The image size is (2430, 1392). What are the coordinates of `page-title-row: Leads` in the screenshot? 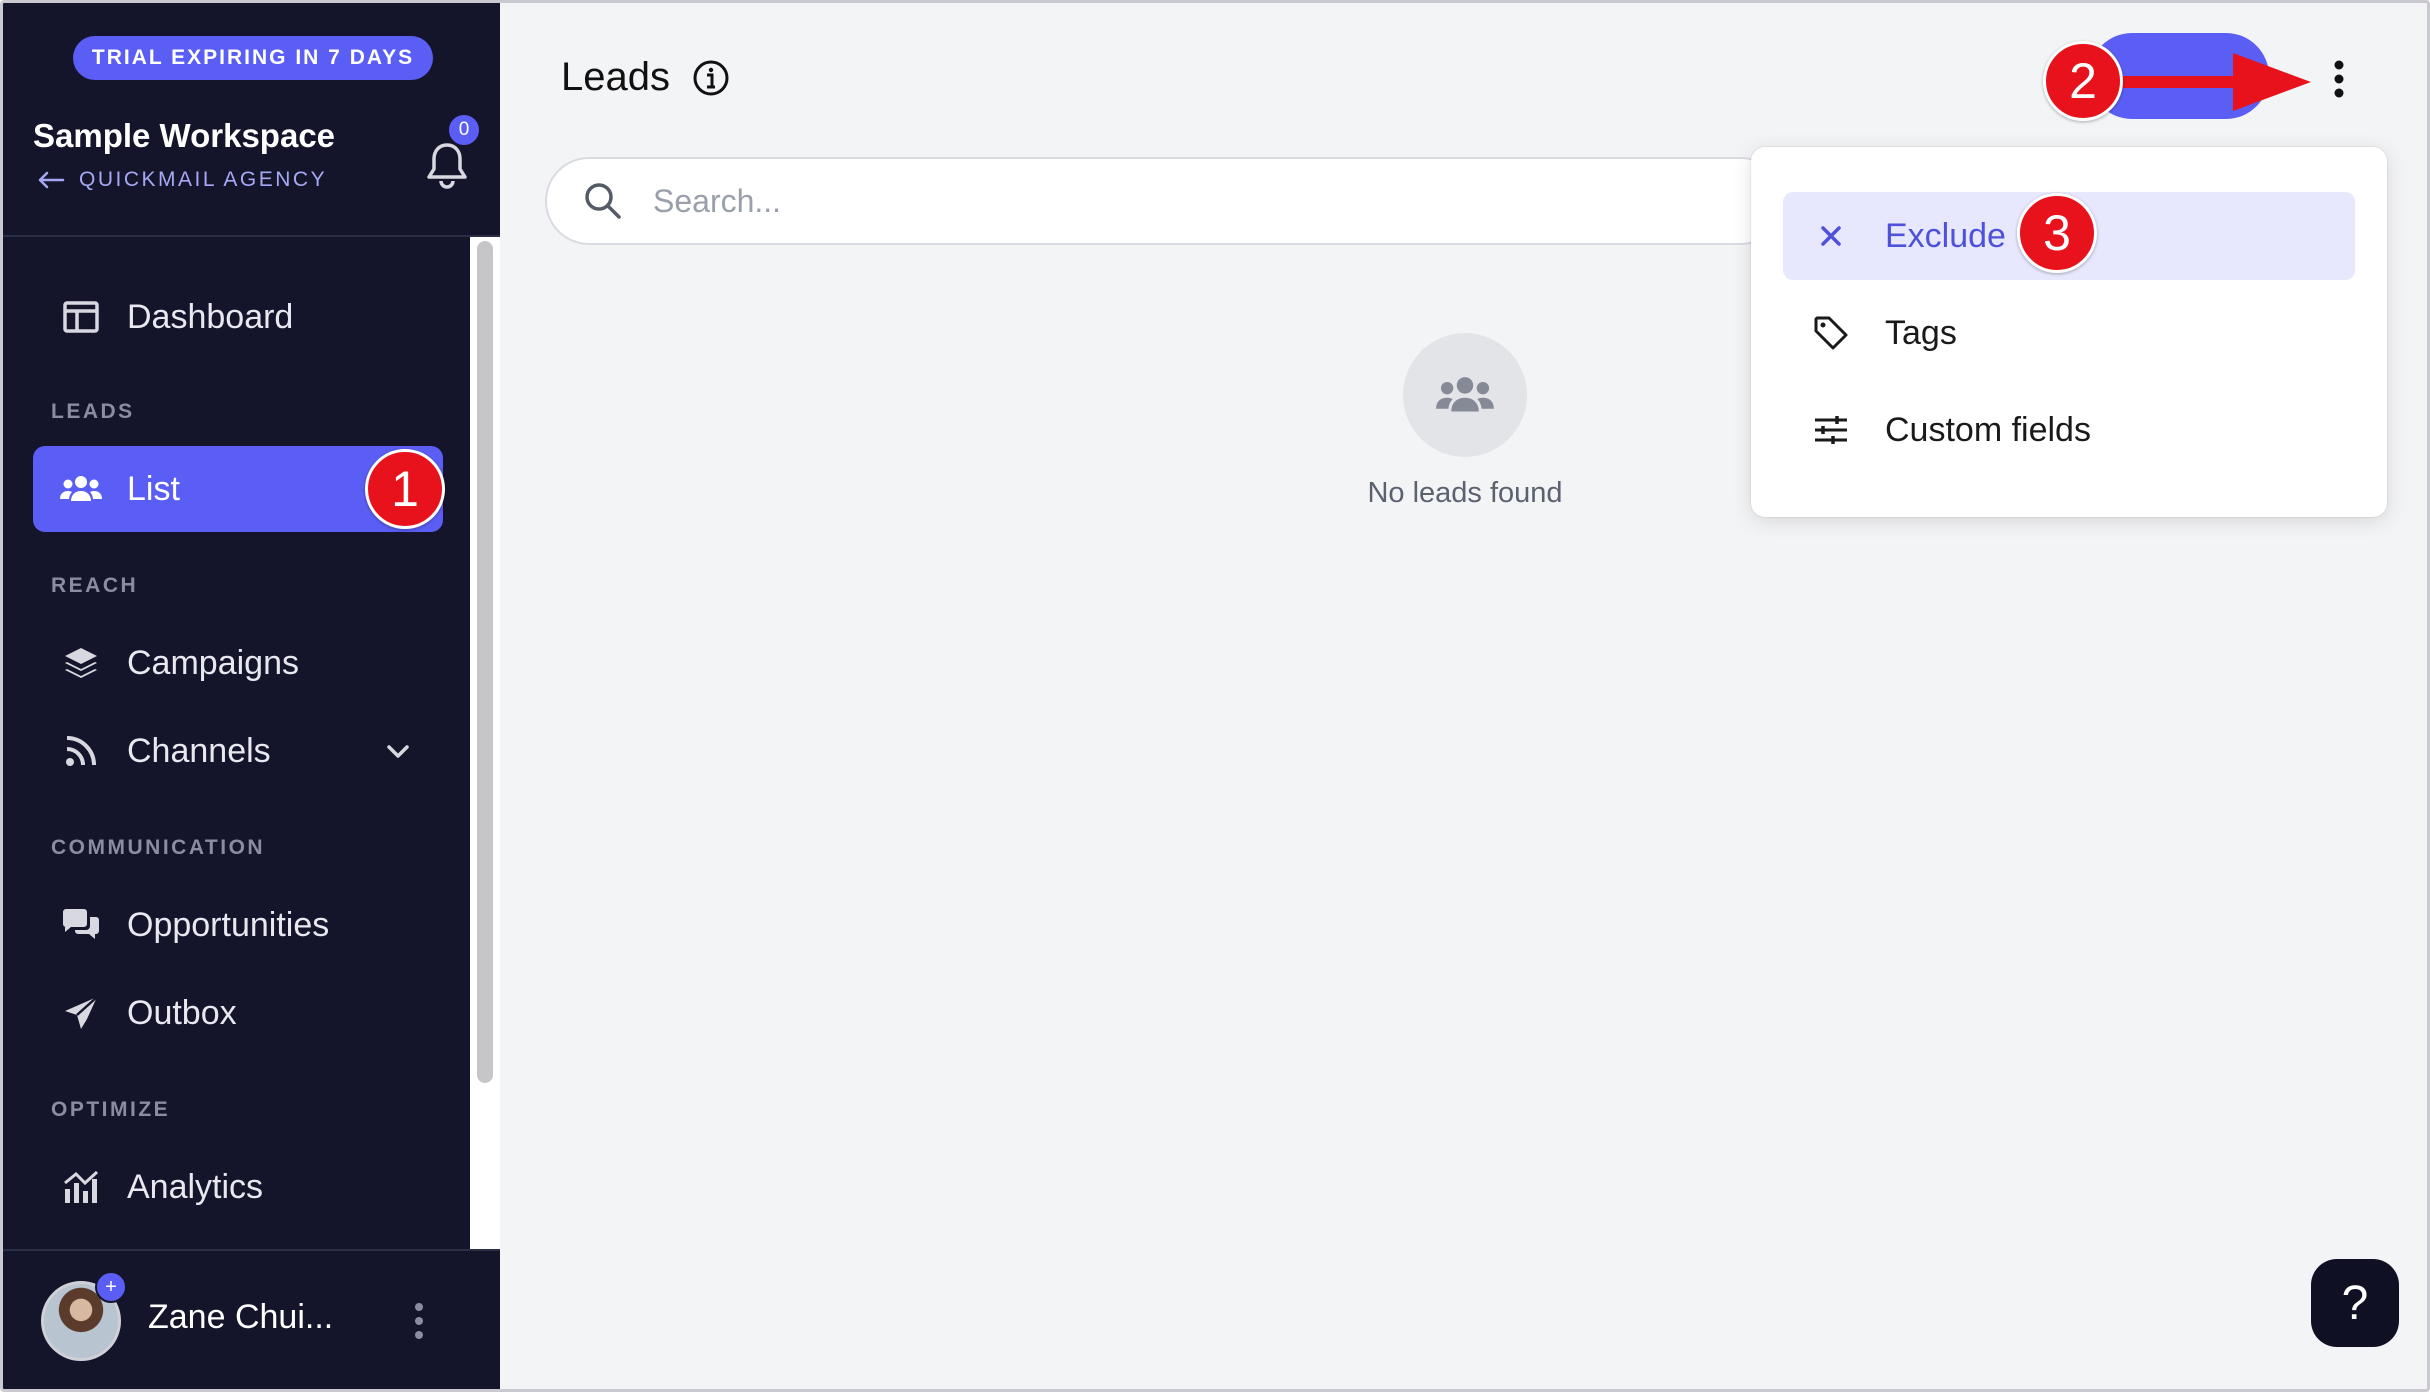 It's located at (645, 77).